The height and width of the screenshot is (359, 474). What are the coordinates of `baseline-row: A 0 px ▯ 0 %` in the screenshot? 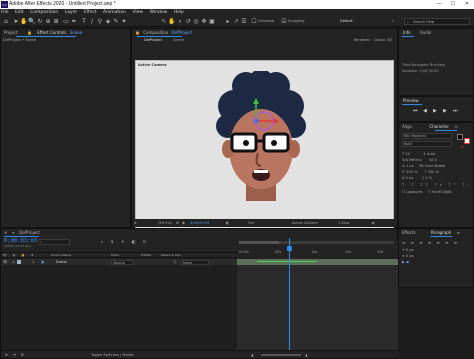 It's located at (437, 178).